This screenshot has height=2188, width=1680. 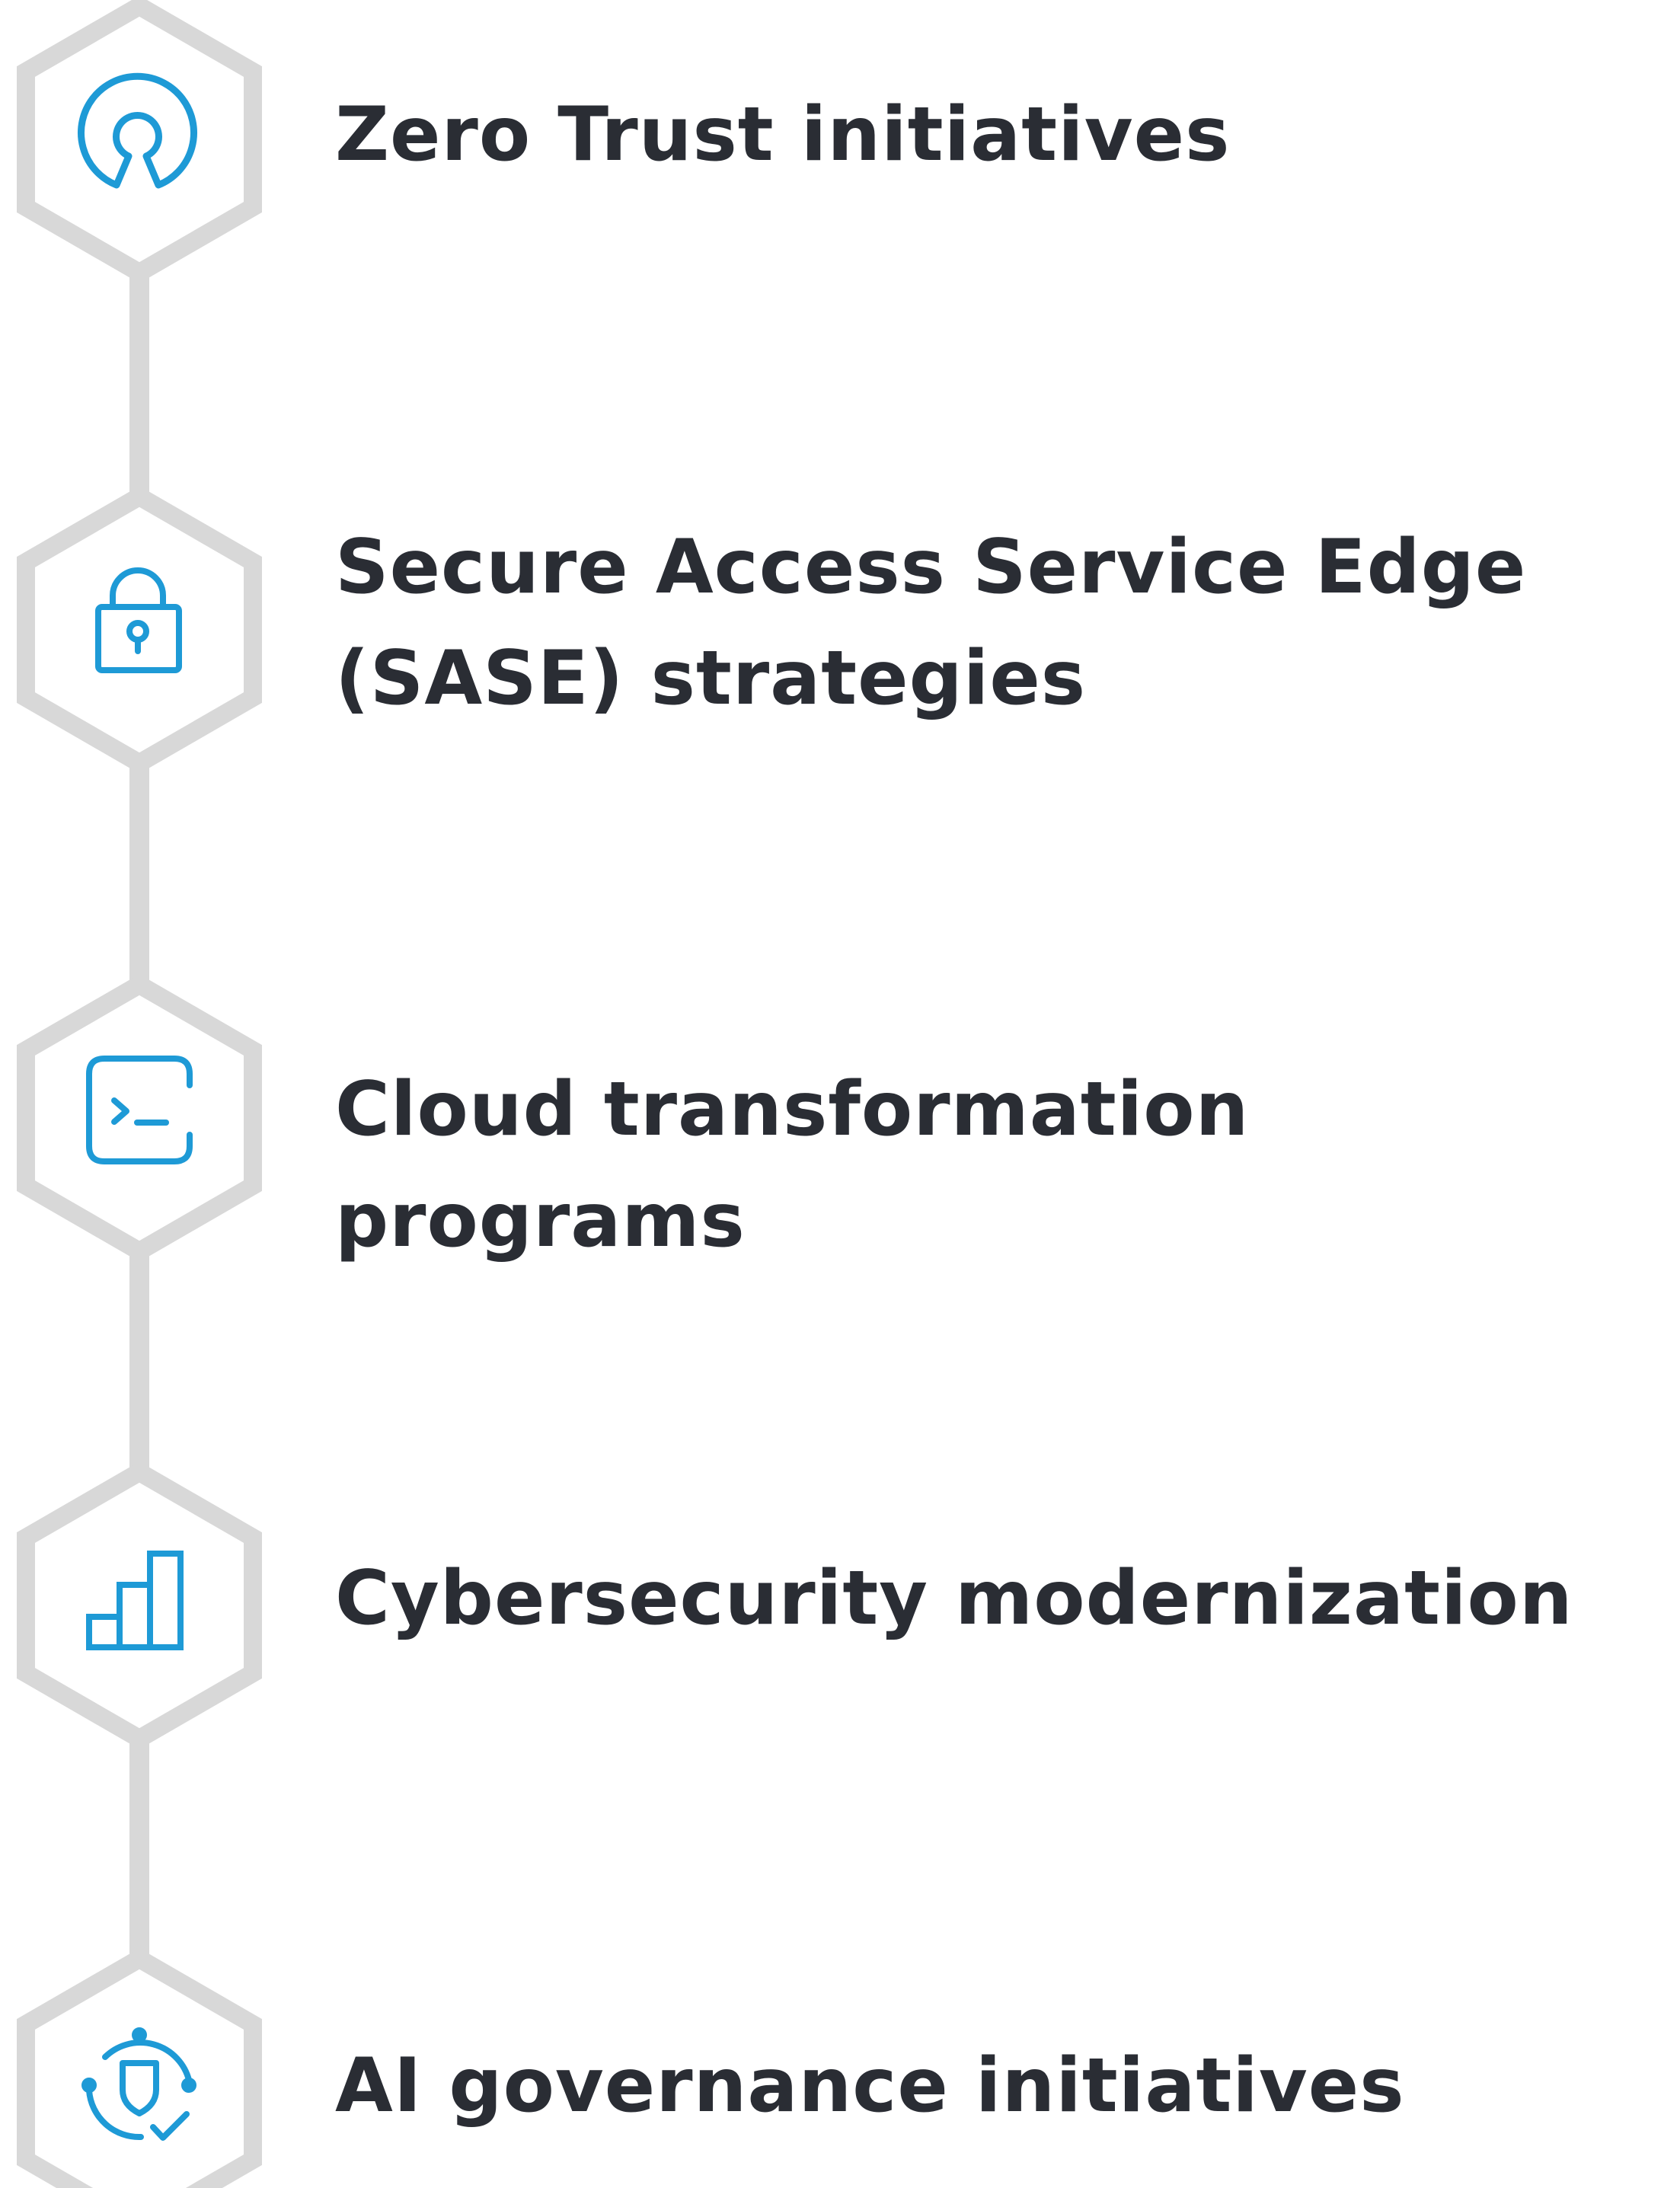 What do you see at coordinates (870, 2086) in the screenshot?
I see `step-label-ai-governance: AI governance initiatives` at bounding box center [870, 2086].